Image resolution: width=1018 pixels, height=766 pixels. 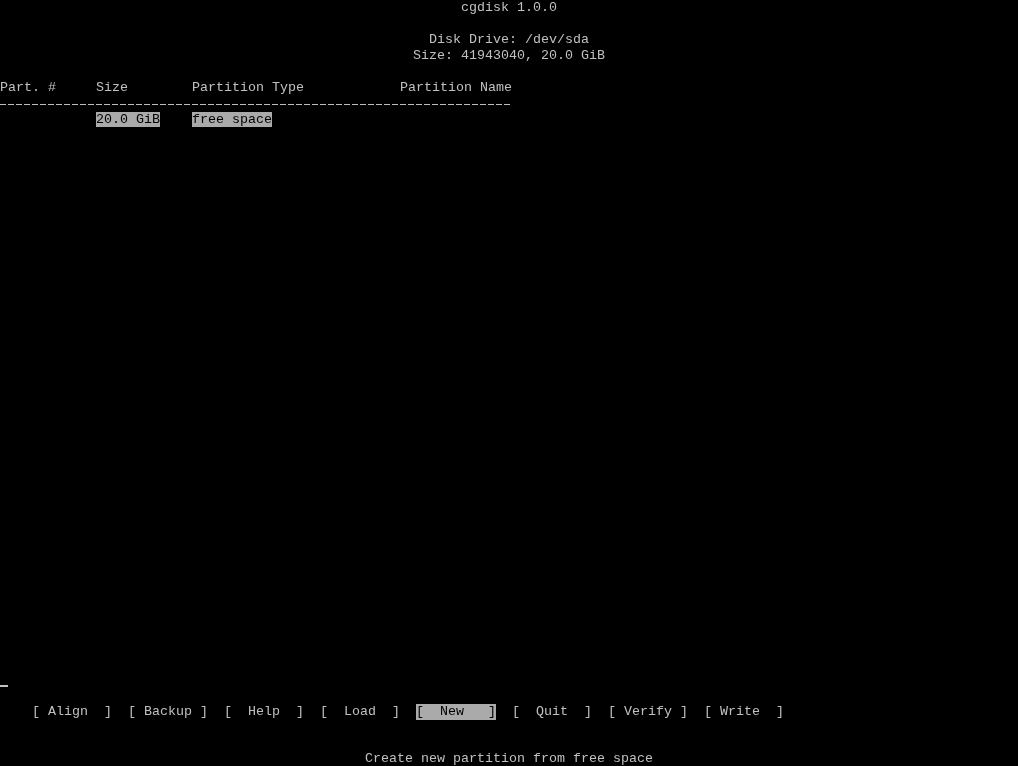 I want to click on size-cell: 20.0 GiB, so click(x=128, y=119).